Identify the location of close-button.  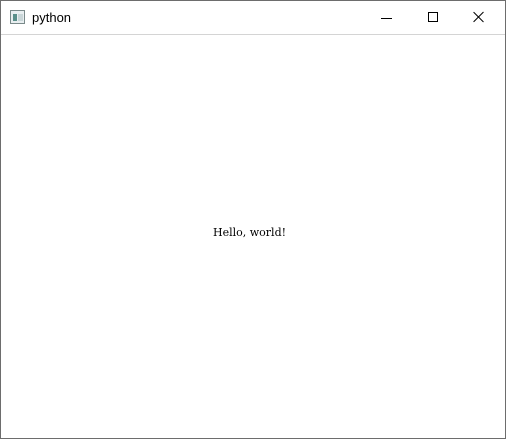
(479, 17).